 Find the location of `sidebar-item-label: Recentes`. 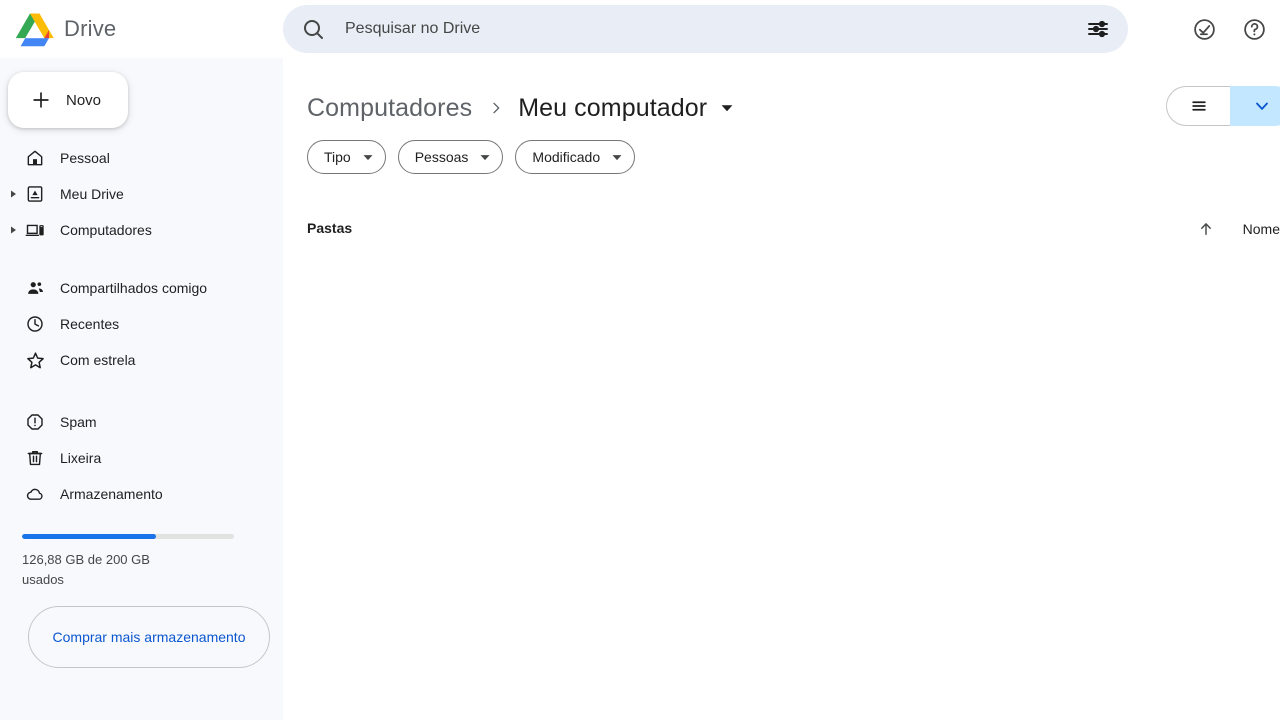

sidebar-item-label: Recentes is located at coordinates (90, 324).